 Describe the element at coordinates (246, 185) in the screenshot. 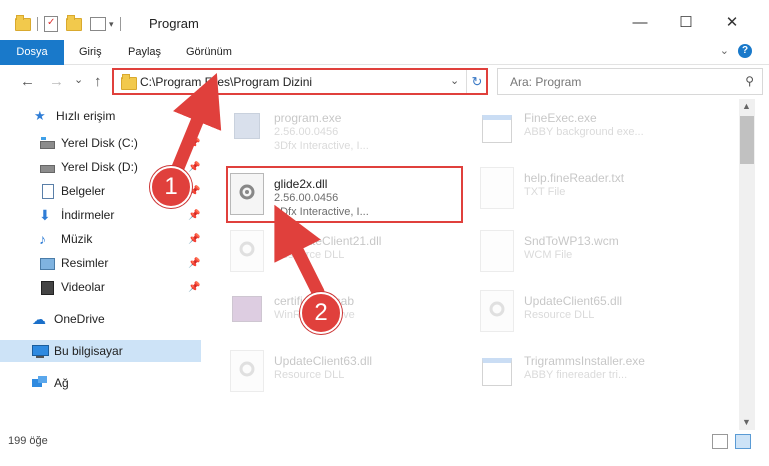

I see `annotation-arrows` at that location.